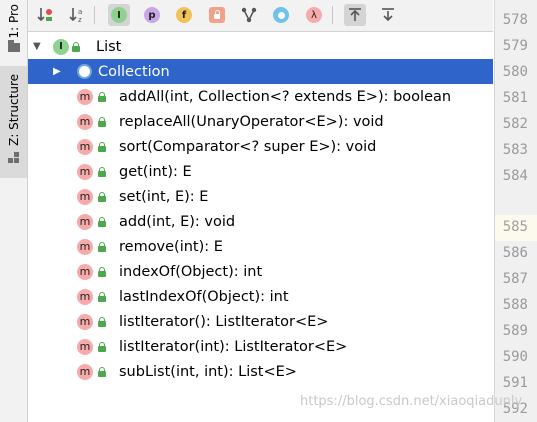 Image resolution: width=537 pixels, height=422 pixels. I want to click on show-fields-button: f, so click(184, 15).